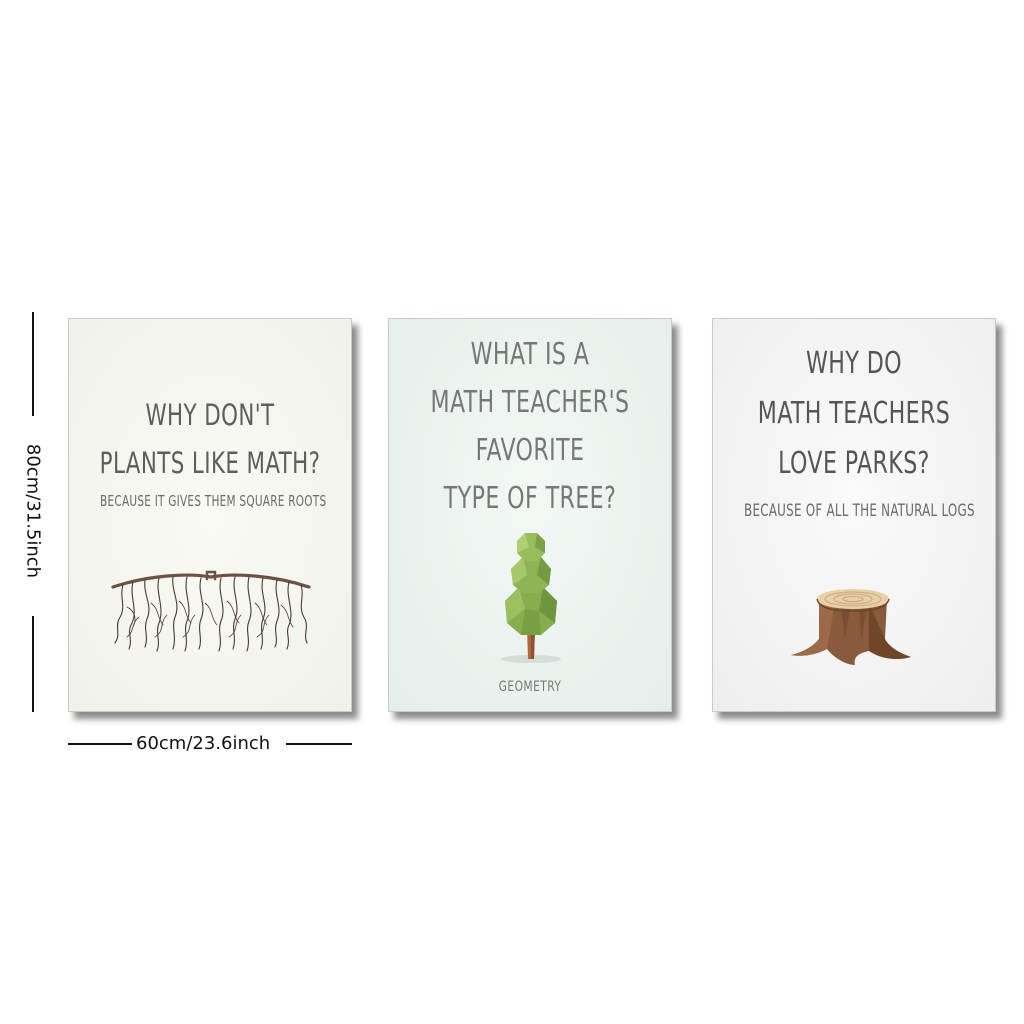 The width and height of the screenshot is (1024, 1024). What do you see at coordinates (33, 664) in the screenshot?
I see `height-dimension-line-bottom` at bounding box center [33, 664].